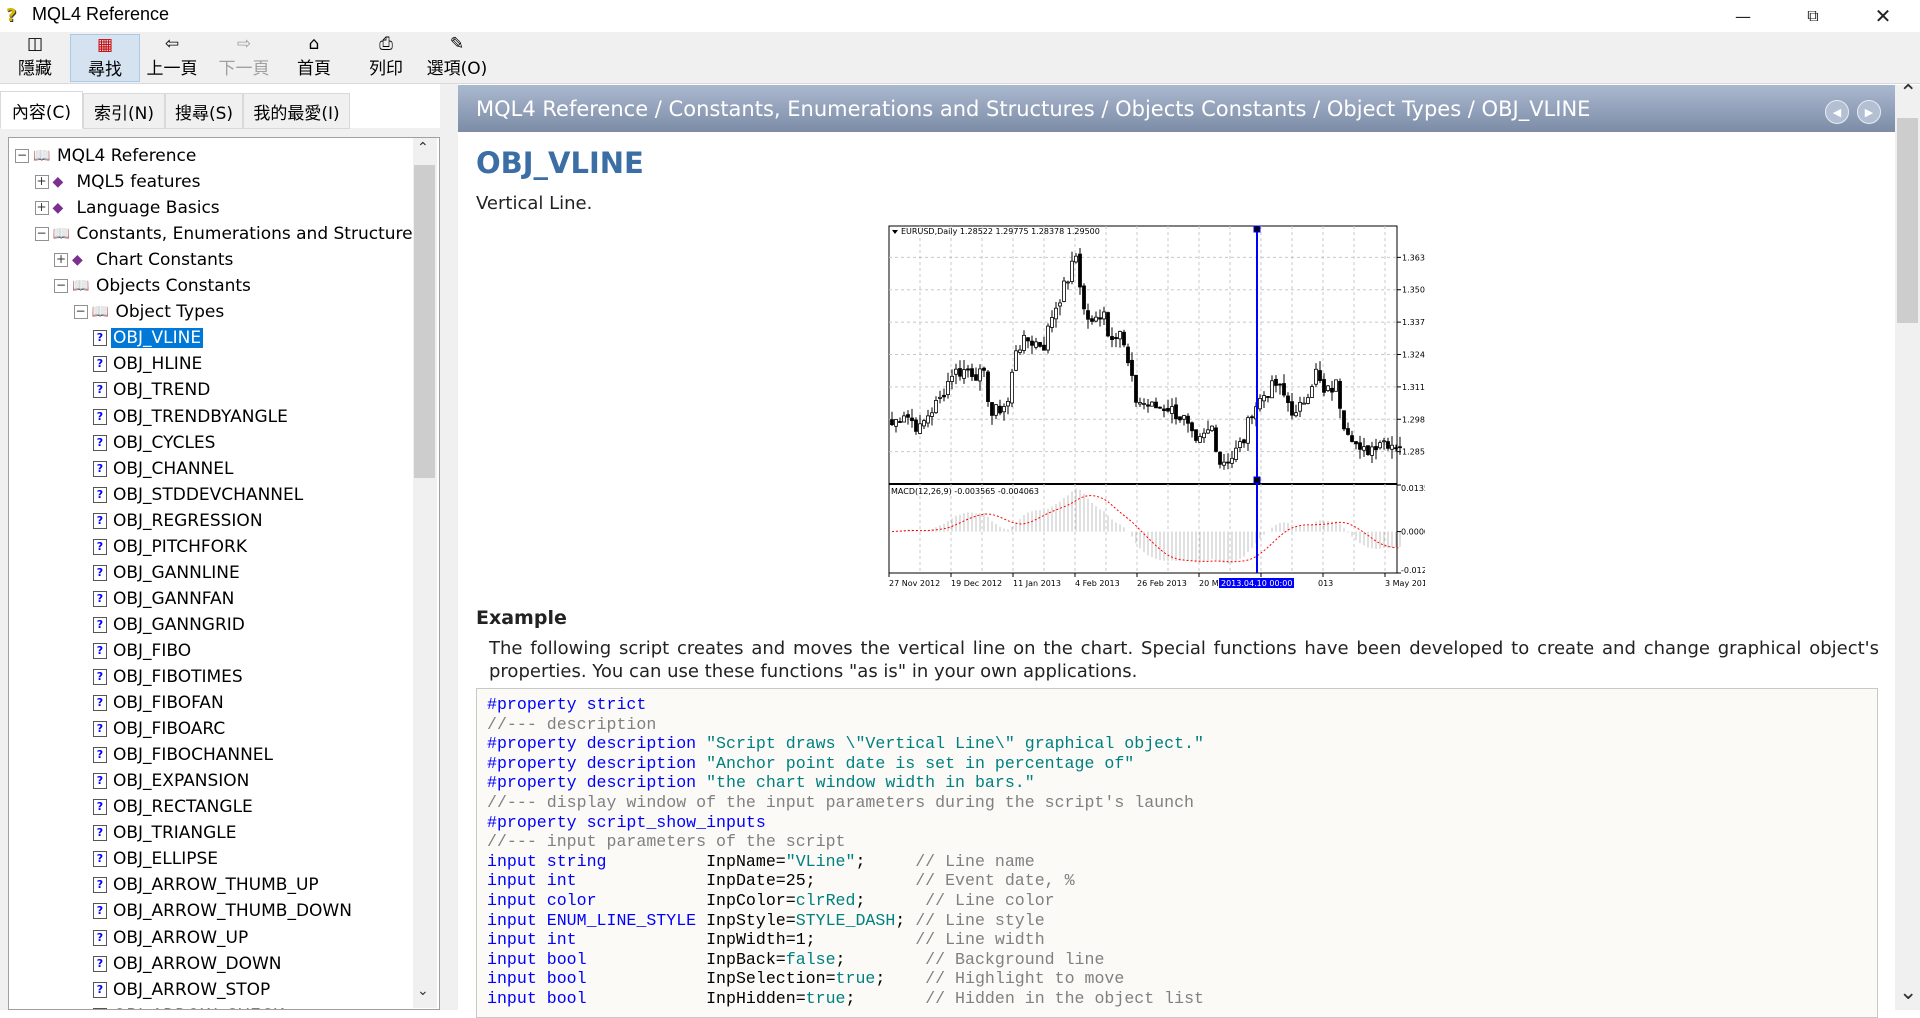  I want to click on code-token: InpBack=, so click(746, 959).